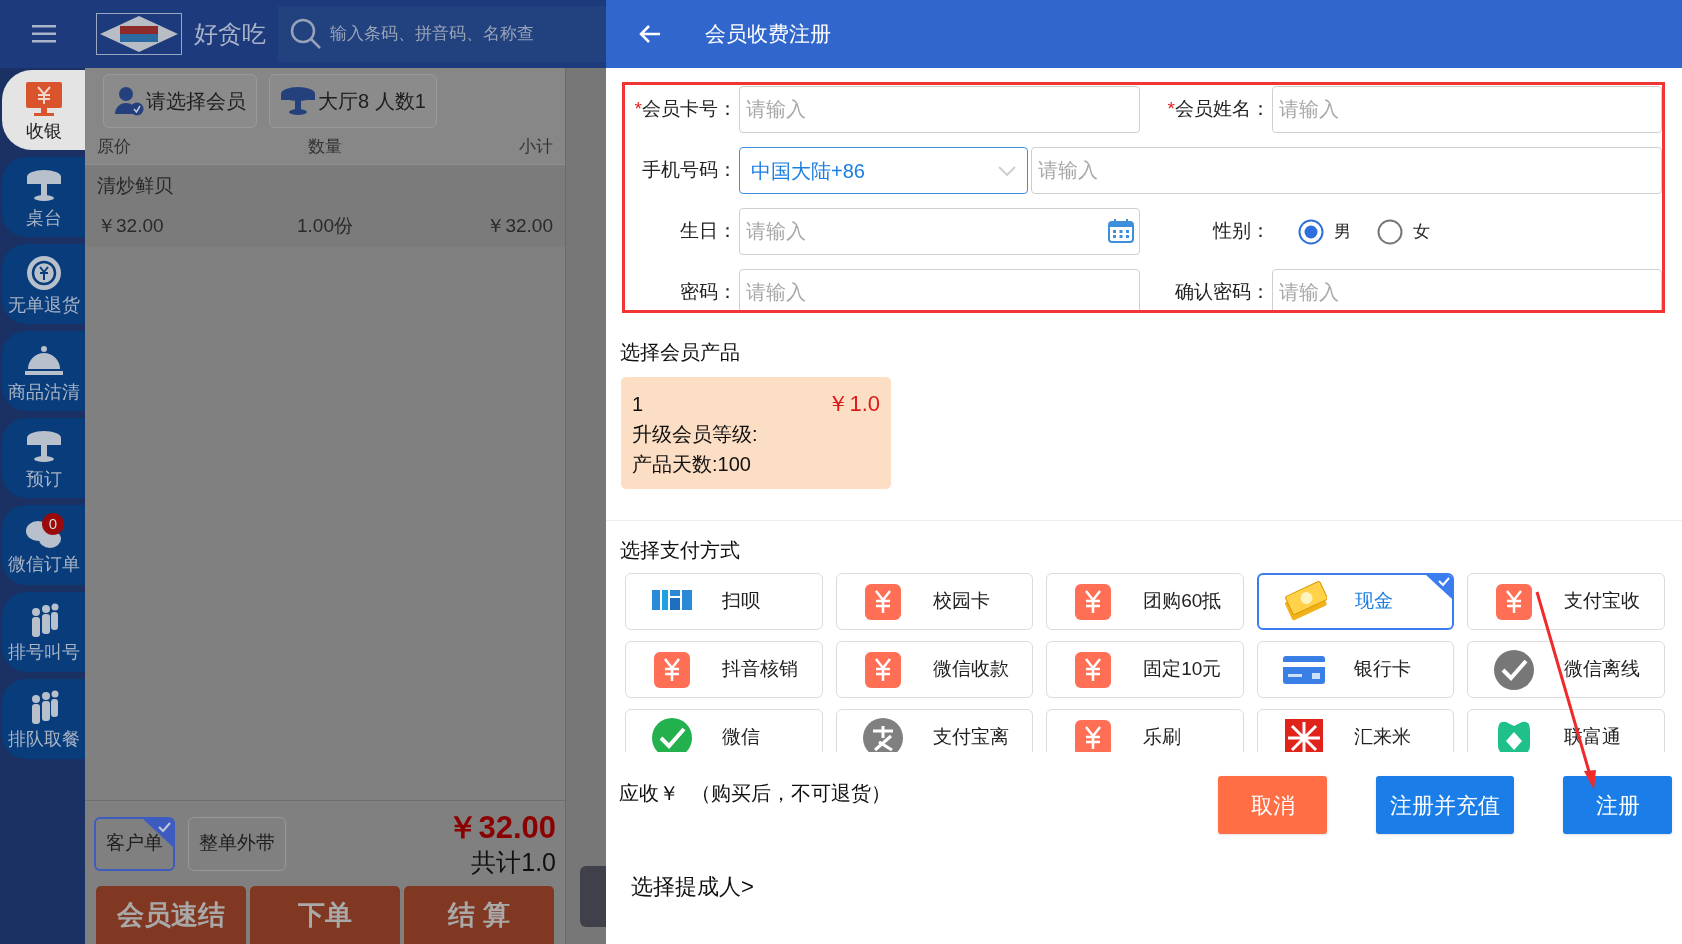 The image size is (1682, 944). I want to click on column-header: 小计, so click(535, 147).